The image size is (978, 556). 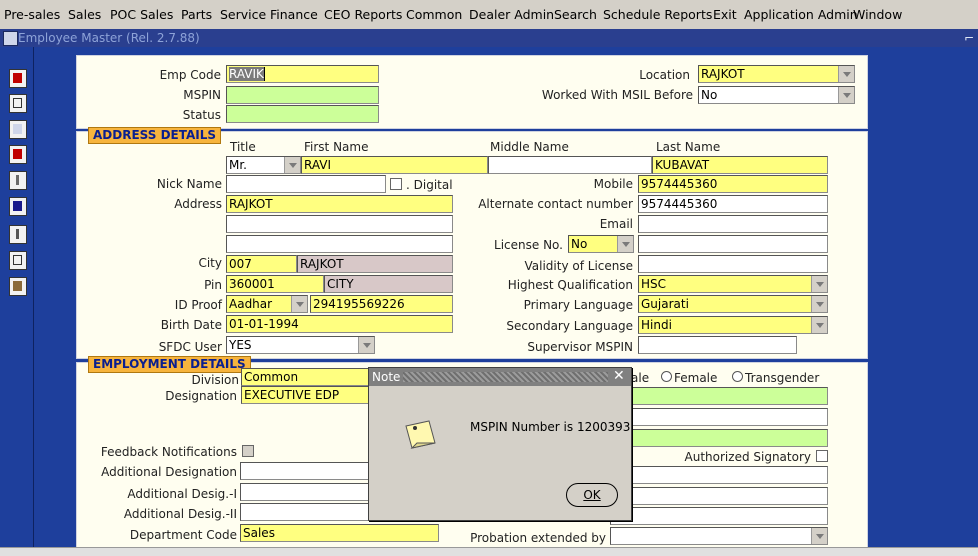 I want to click on primary-language-select: Gujarati, so click(x=733, y=304).